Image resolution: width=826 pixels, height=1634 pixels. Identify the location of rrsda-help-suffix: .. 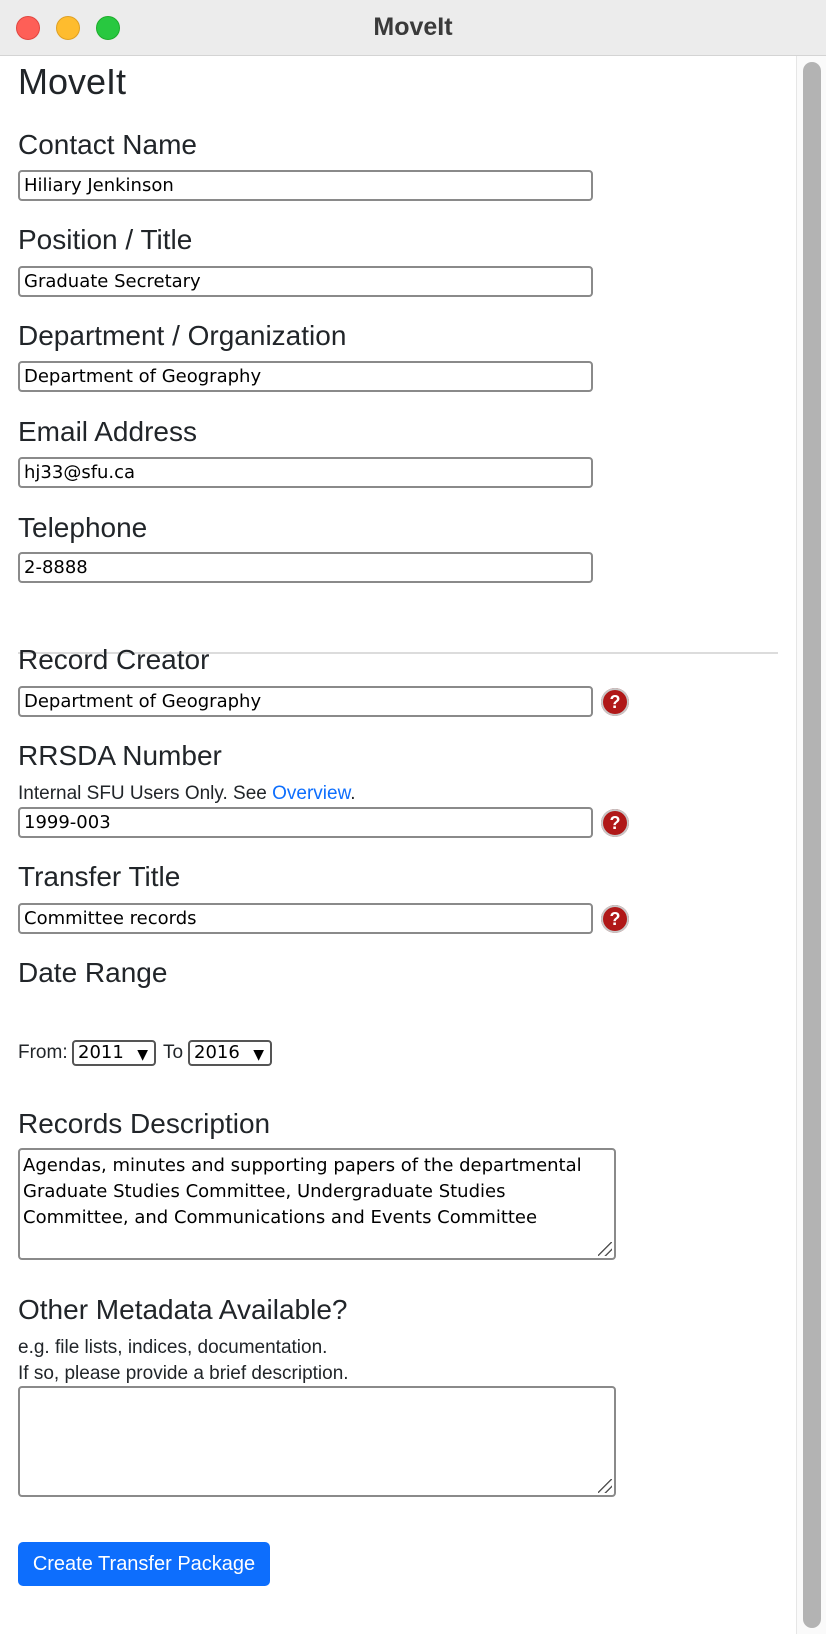
(353, 793).